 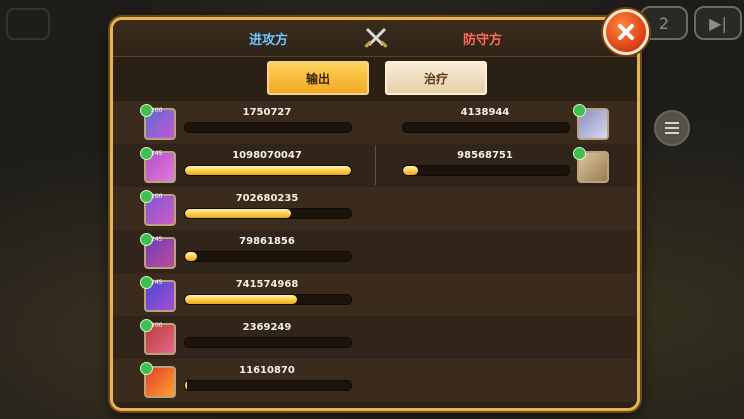 What do you see at coordinates (267, 112) in the screenshot?
I see `attacker-damage-value: 1750727` at bounding box center [267, 112].